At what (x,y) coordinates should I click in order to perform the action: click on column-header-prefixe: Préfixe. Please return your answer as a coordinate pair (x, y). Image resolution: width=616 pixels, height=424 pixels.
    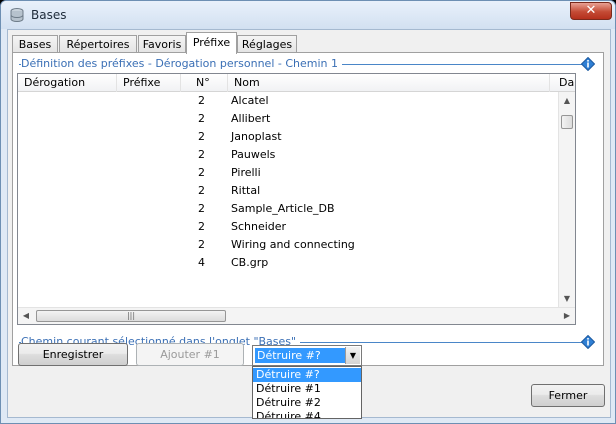
    Looking at the image, I should click on (149, 83).